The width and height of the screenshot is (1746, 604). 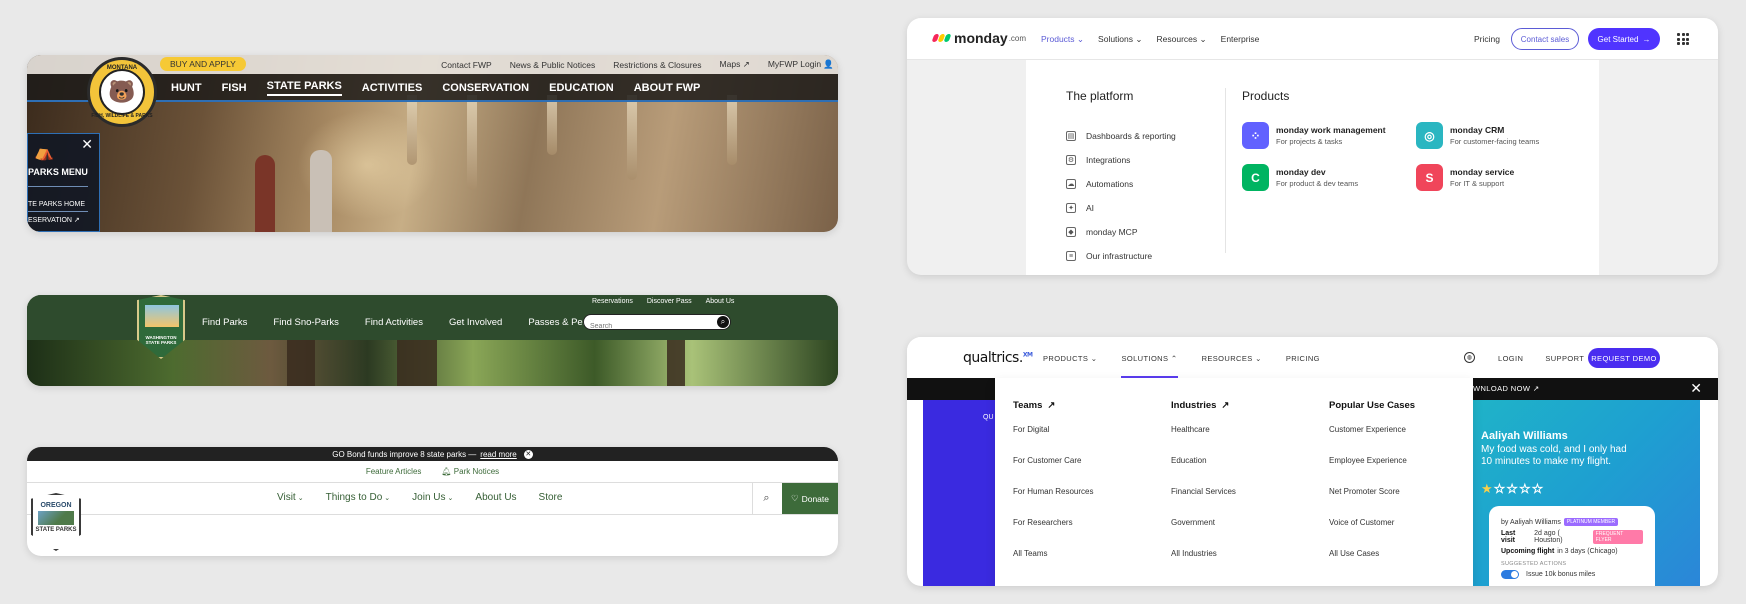 I want to click on menu-item: All Industries, so click(x=1203, y=564).